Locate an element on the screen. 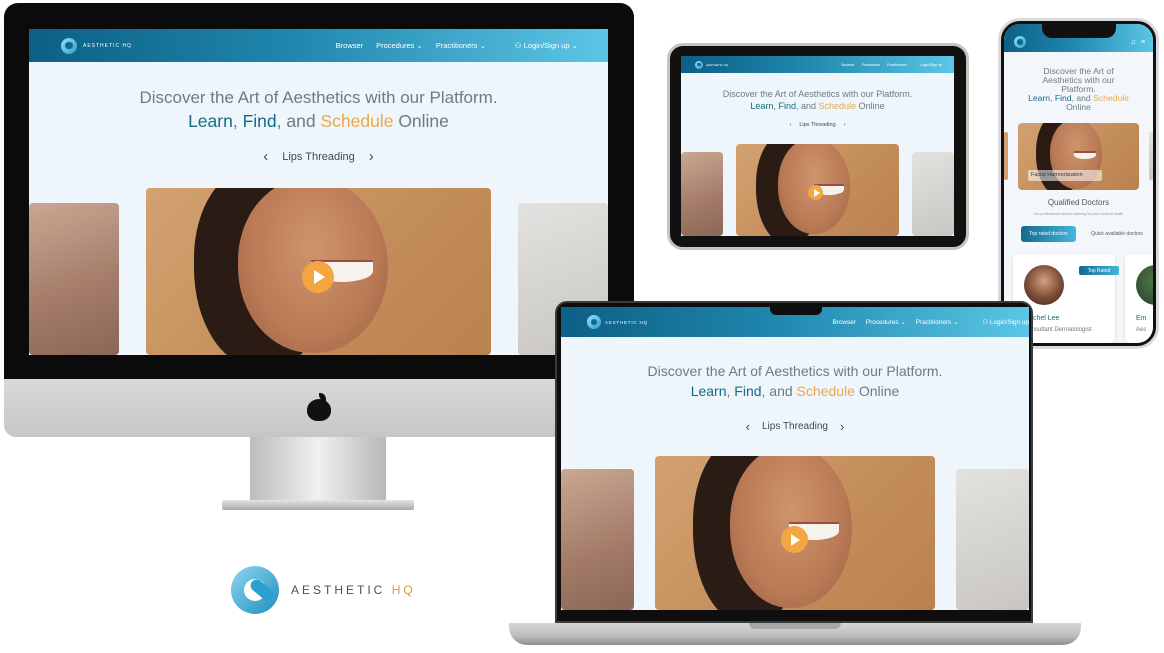  hero-schedule: Schedule is located at coordinates (357, 121).